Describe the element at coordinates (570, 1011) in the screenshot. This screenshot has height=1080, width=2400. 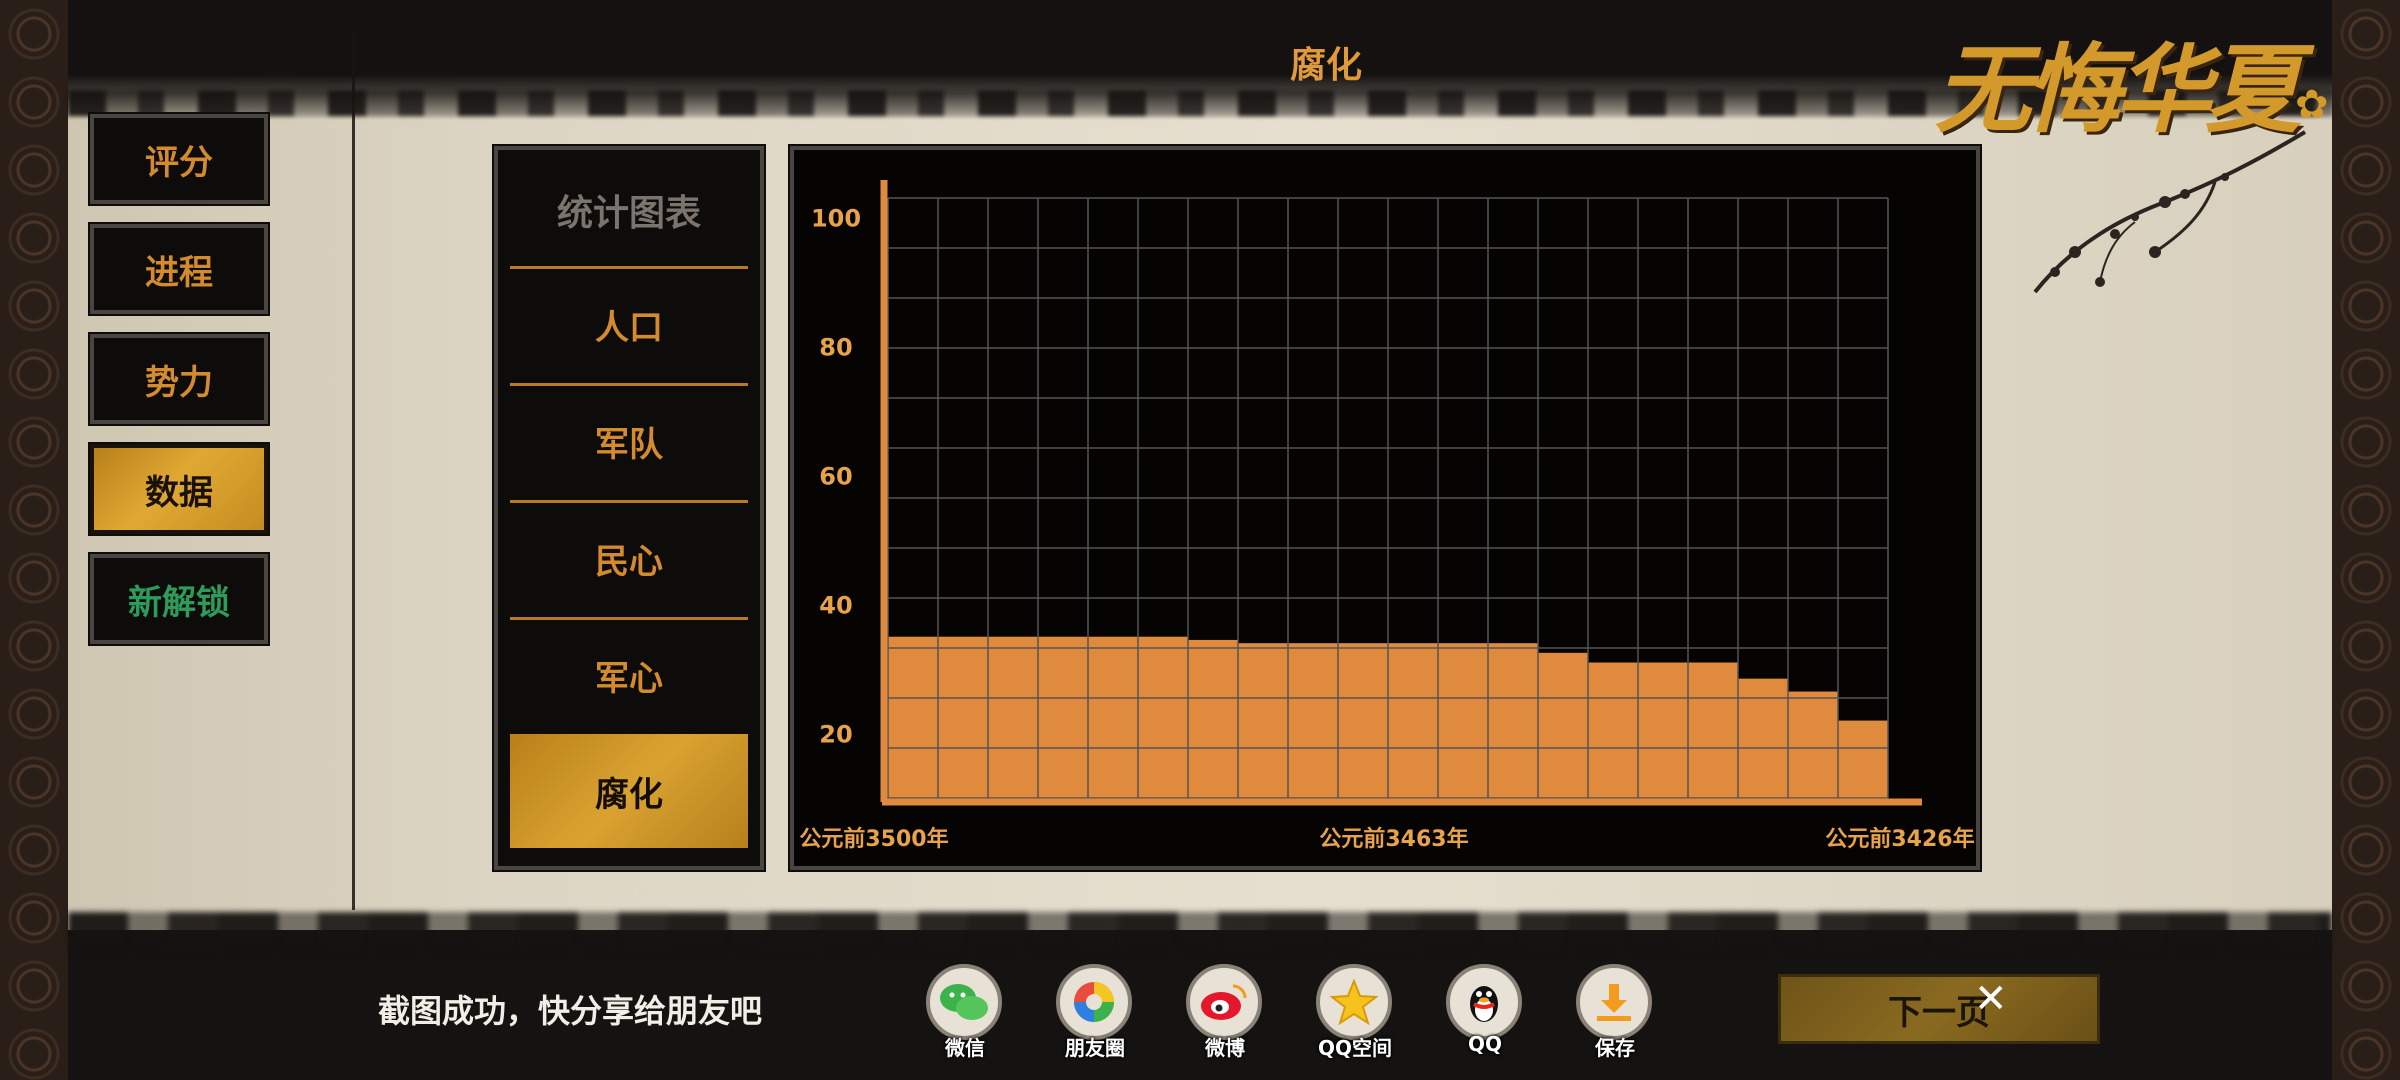
I see `screenshot-success-message: 截图成功，快分享给朋友吧` at that location.